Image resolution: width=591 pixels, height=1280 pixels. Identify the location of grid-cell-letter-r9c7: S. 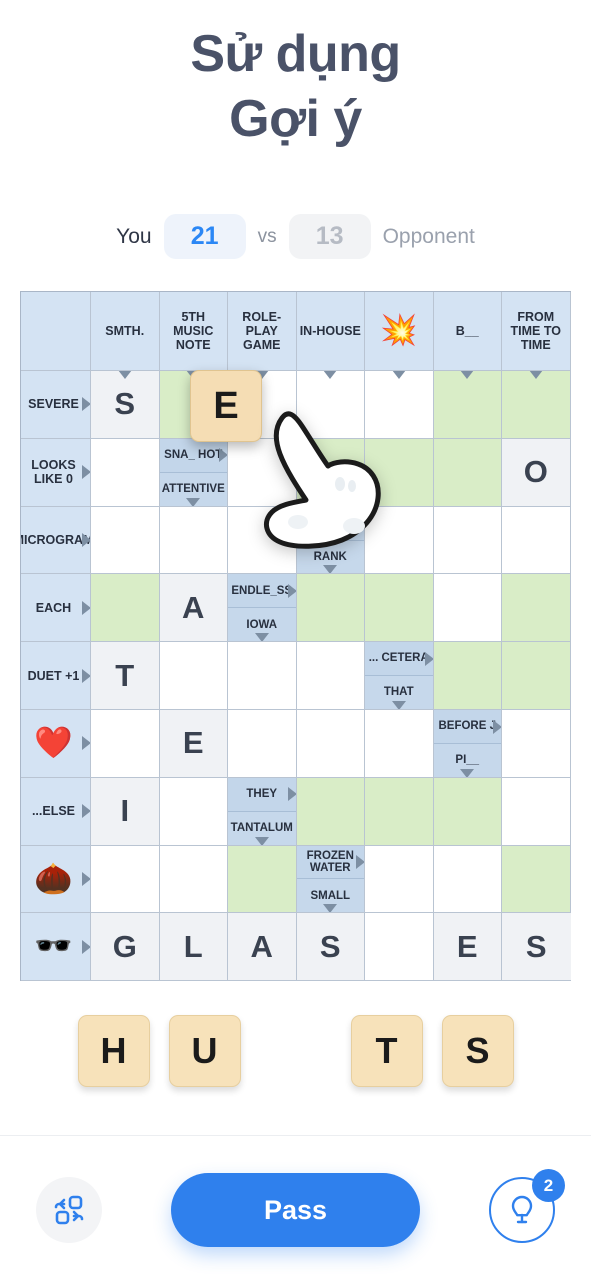
(536, 947).